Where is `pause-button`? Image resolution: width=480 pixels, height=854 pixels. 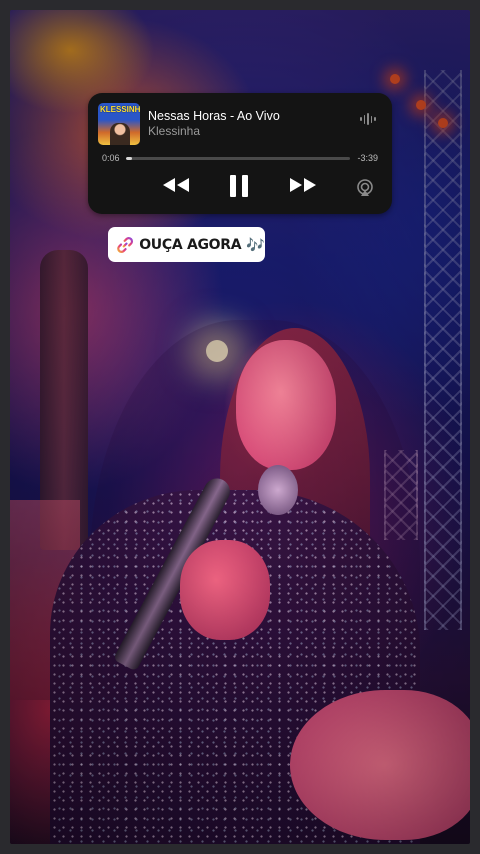 pause-button is located at coordinates (239, 188).